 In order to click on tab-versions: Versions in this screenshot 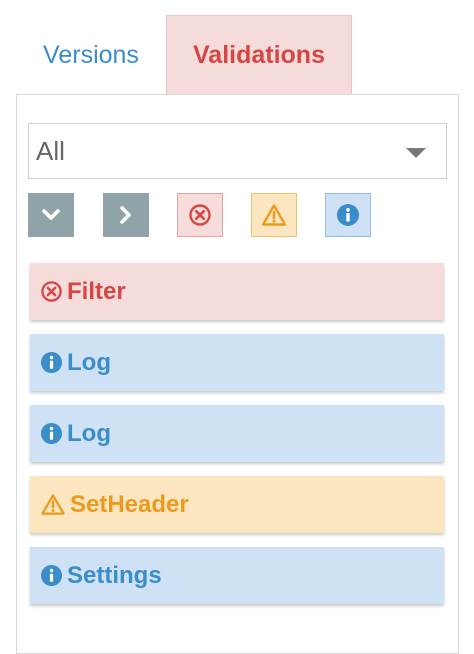, I will do `click(91, 55)`.